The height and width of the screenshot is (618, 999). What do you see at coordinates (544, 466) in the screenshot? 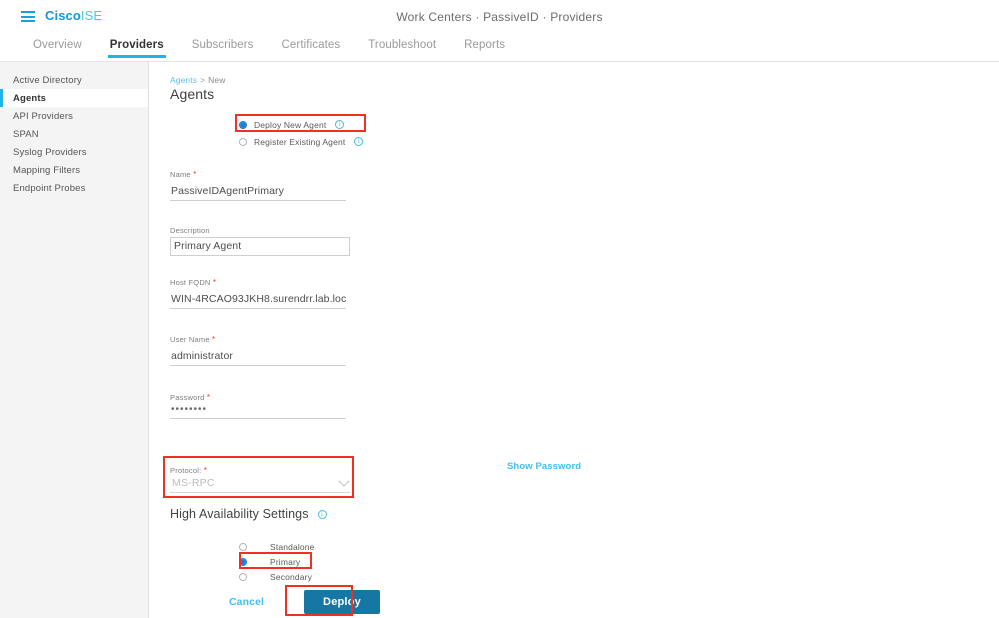
I see `show-password-link: Show Password` at bounding box center [544, 466].